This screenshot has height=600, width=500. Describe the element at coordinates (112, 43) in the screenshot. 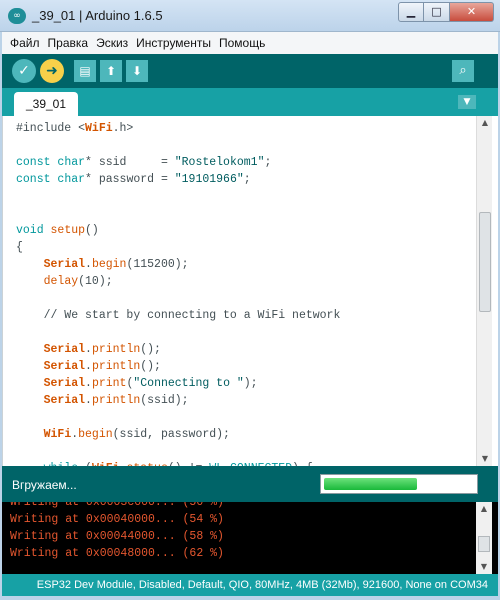

I see `menu-sketch: Эскиз` at that location.